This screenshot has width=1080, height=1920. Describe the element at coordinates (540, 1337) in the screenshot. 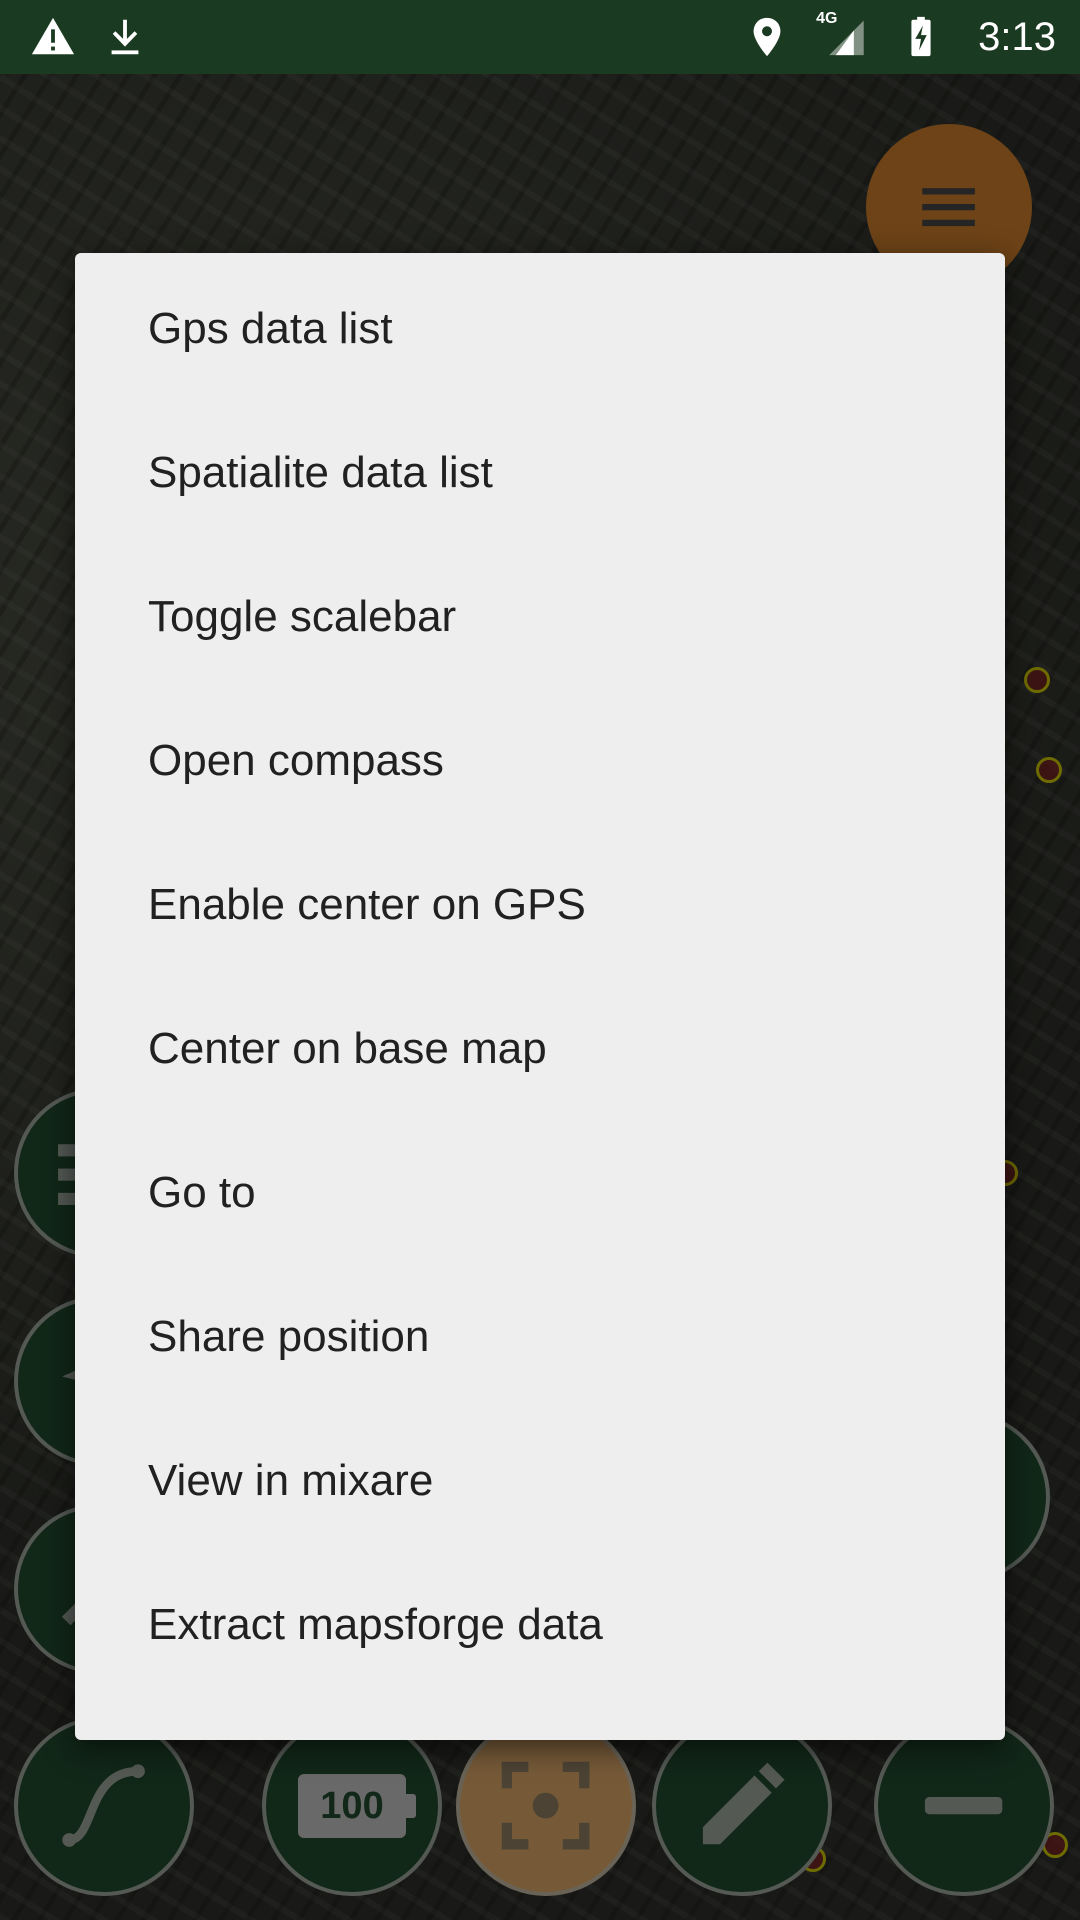

I see `menu-item-share-position: Share position` at that location.